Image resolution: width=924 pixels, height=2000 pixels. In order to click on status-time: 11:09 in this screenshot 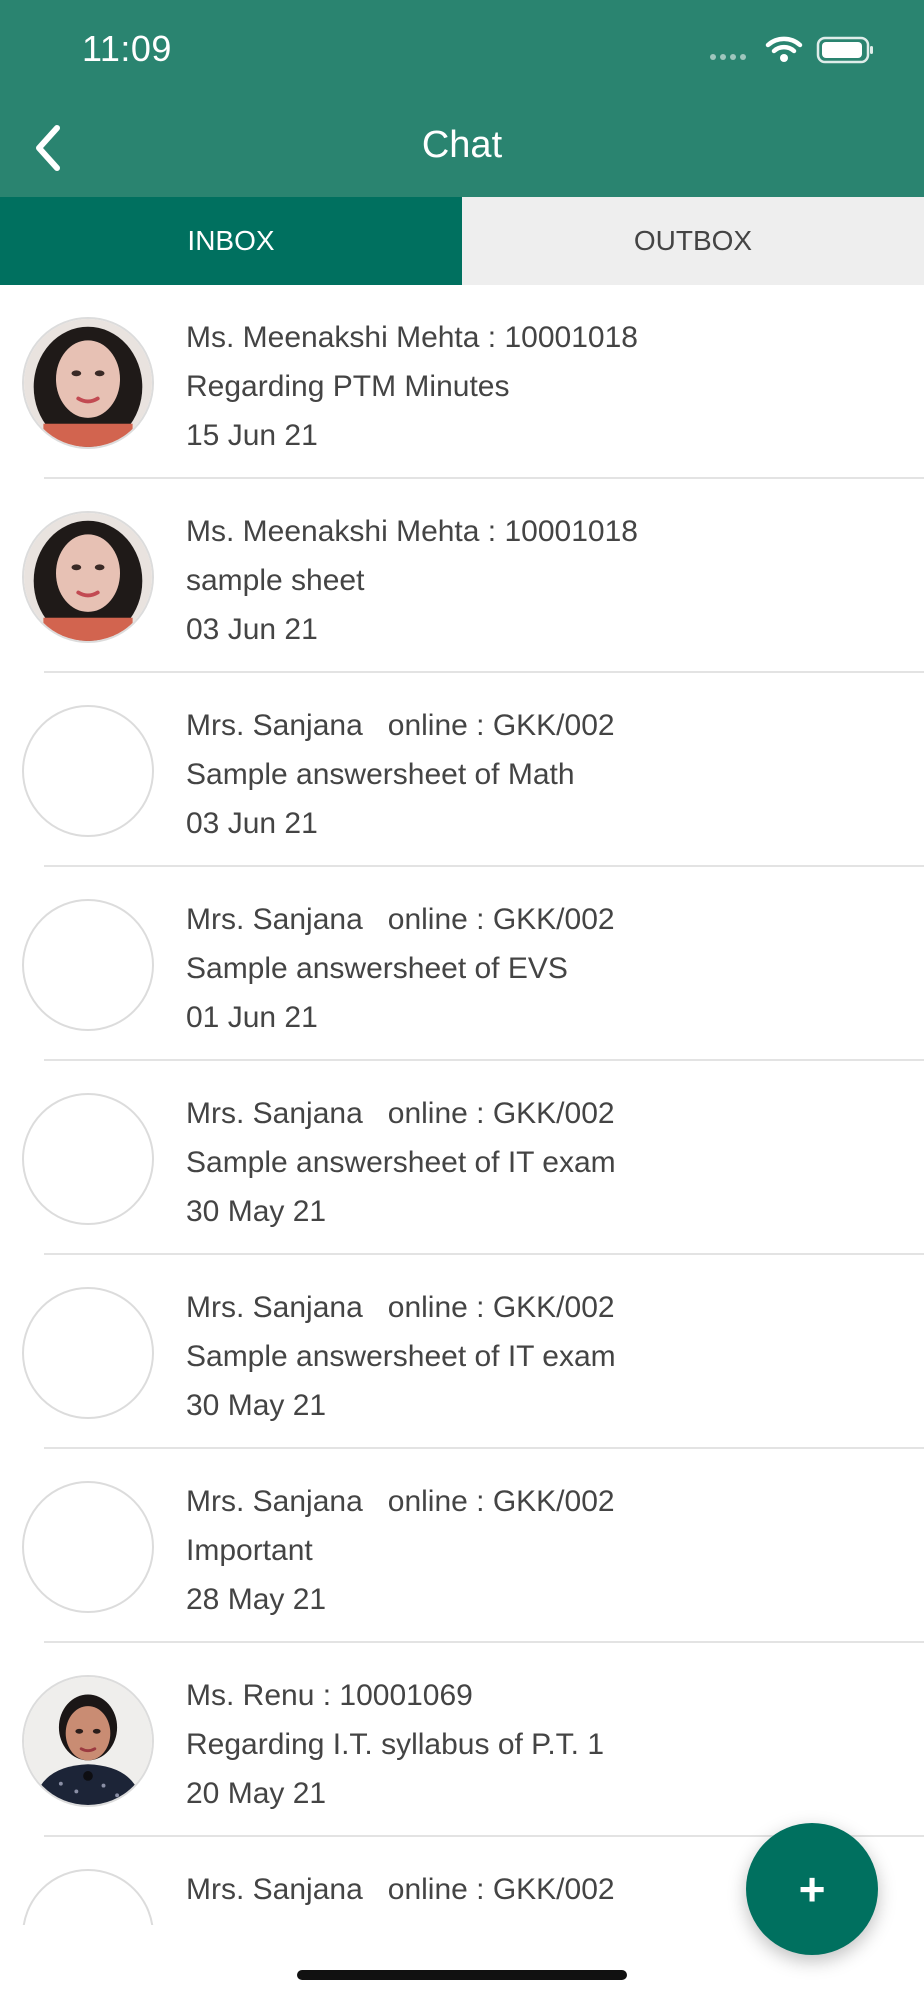, I will do `click(127, 48)`.